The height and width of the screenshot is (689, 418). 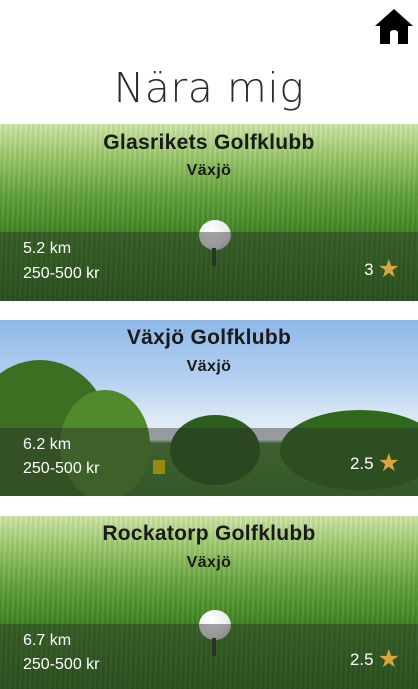 What do you see at coordinates (209, 88) in the screenshot?
I see `page-title: Nära mig` at bounding box center [209, 88].